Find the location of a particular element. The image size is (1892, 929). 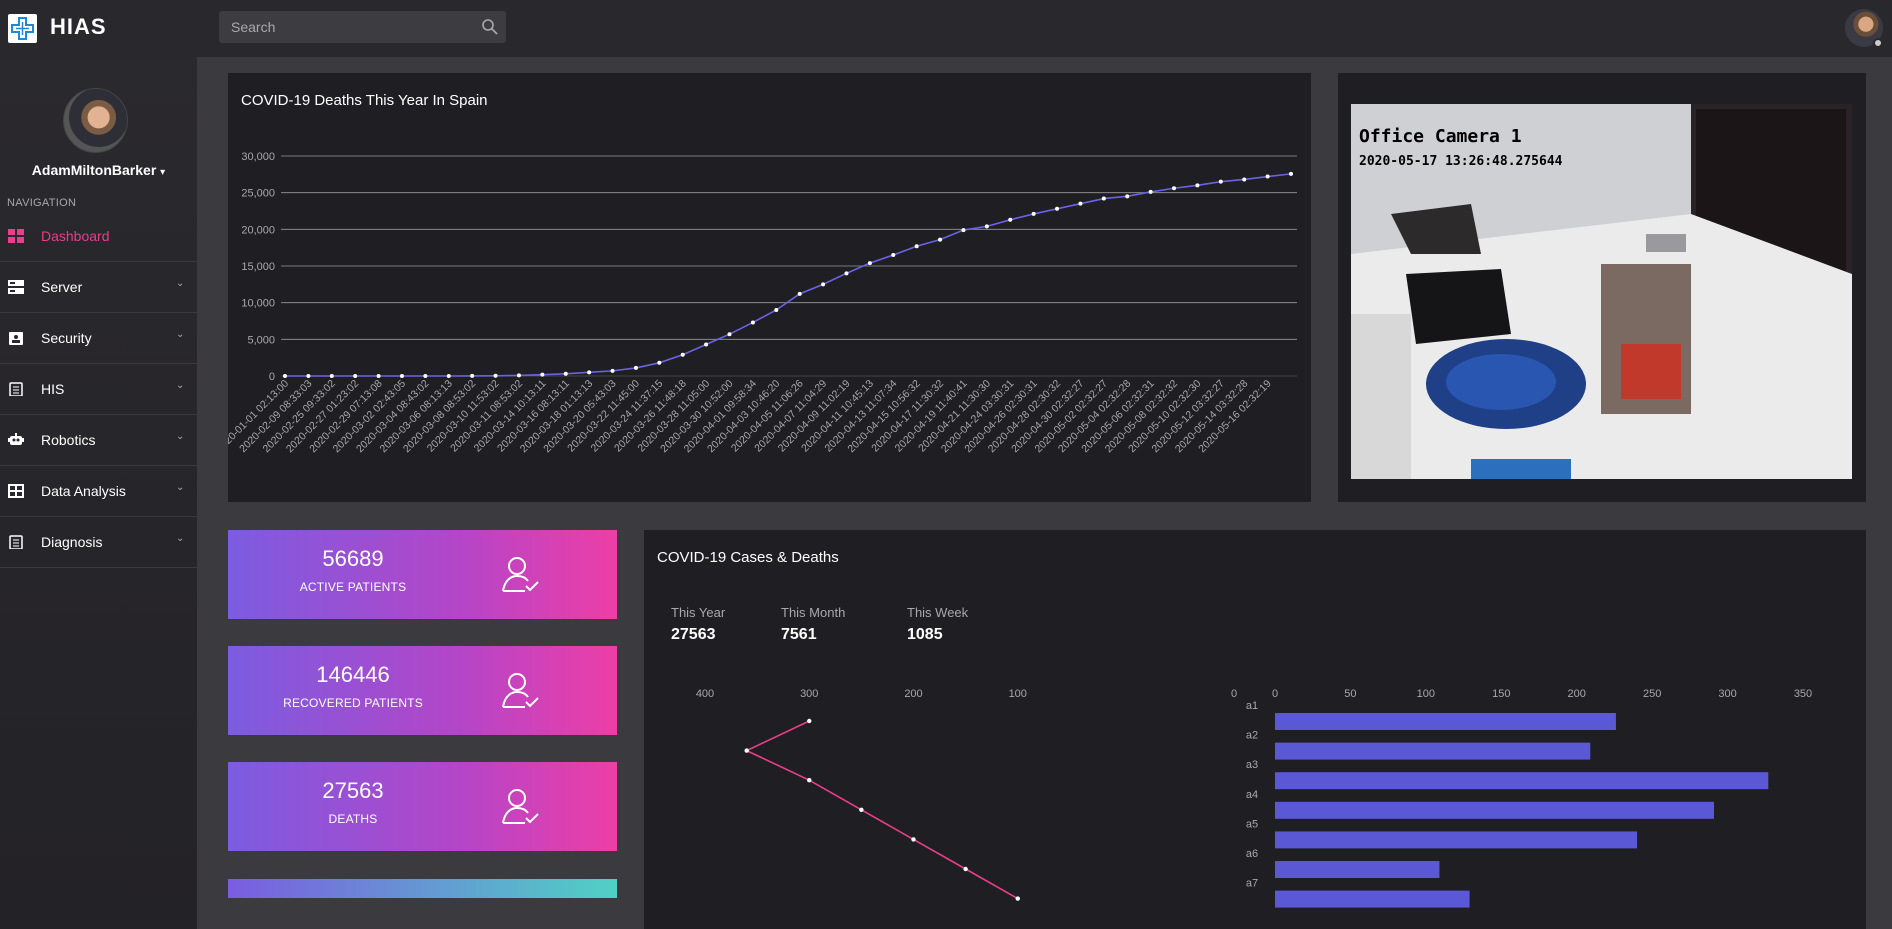

x-tick-label: 250 is located at coordinates (1652, 694).